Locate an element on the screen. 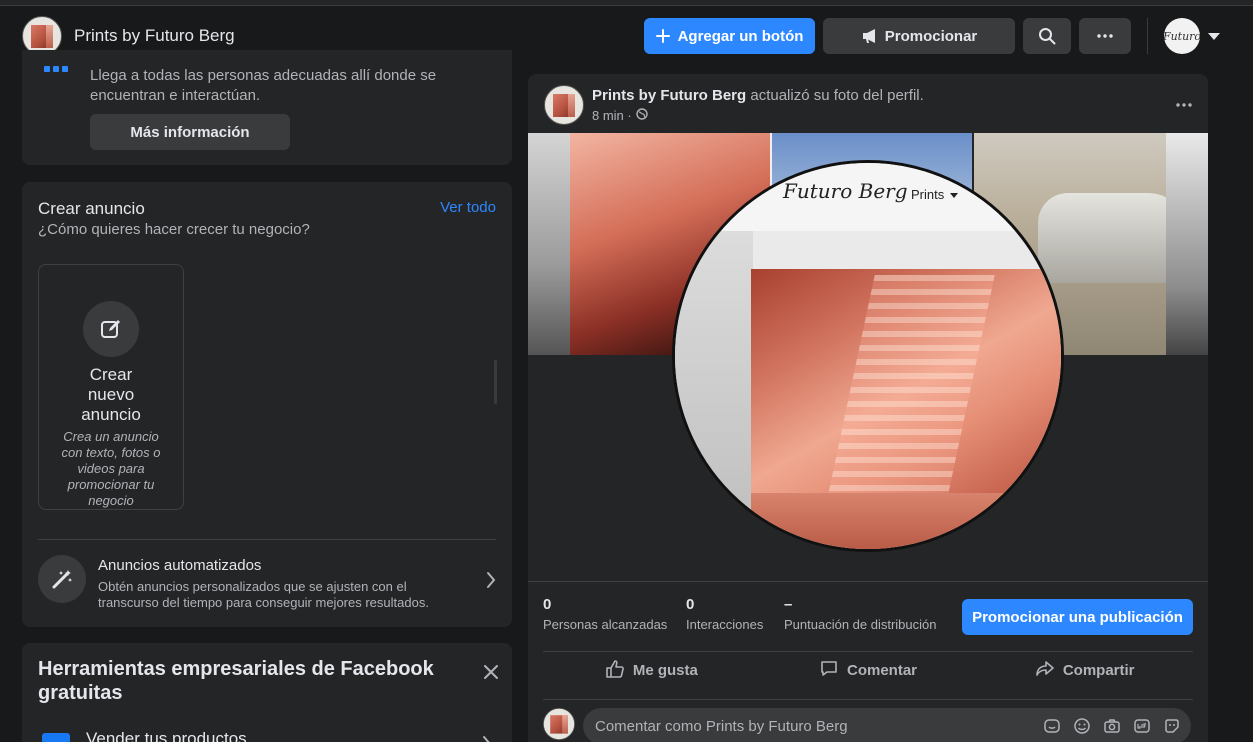  add-button: Agregar un botón is located at coordinates (729, 36).